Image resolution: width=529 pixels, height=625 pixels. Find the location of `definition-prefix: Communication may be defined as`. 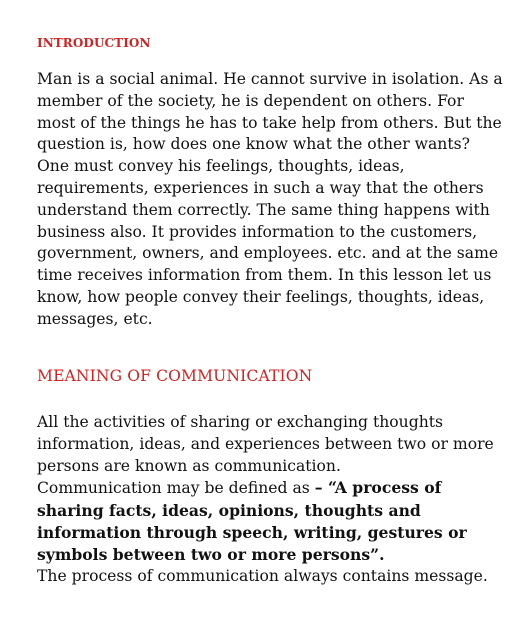

definition-prefix: Communication may be defined as is located at coordinates (176, 488).